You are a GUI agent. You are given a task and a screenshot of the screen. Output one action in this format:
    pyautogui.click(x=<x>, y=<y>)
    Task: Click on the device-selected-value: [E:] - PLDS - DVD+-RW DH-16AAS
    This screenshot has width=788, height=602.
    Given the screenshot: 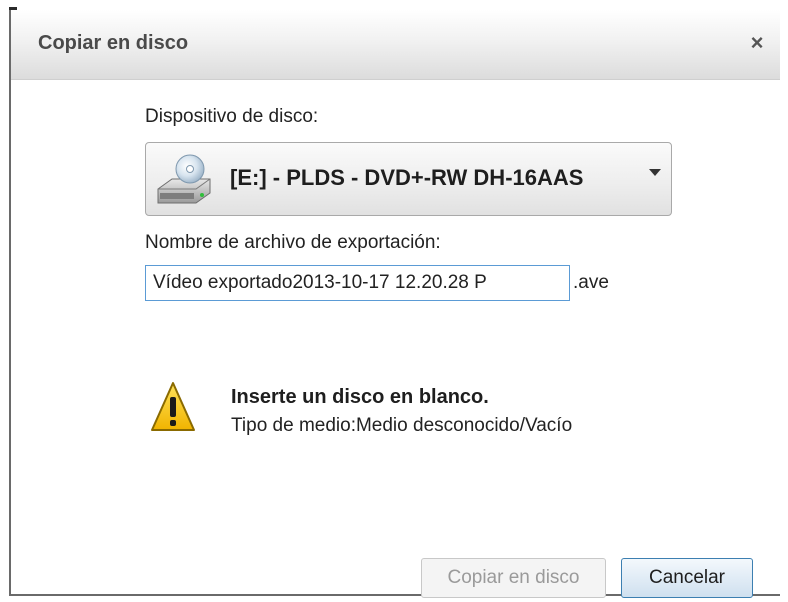 What is the action you would take?
    pyautogui.click(x=407, y=177)
    